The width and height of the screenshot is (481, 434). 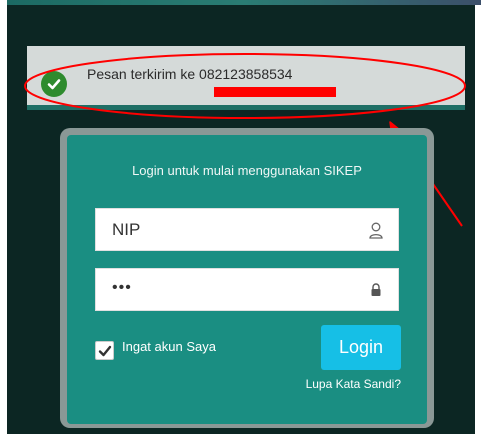 What do you see at coordinates (353, 384) in the screenshot?
I see `forgot-password-link: Lupa Kata Sandi?` at bounding box center [353, 384].